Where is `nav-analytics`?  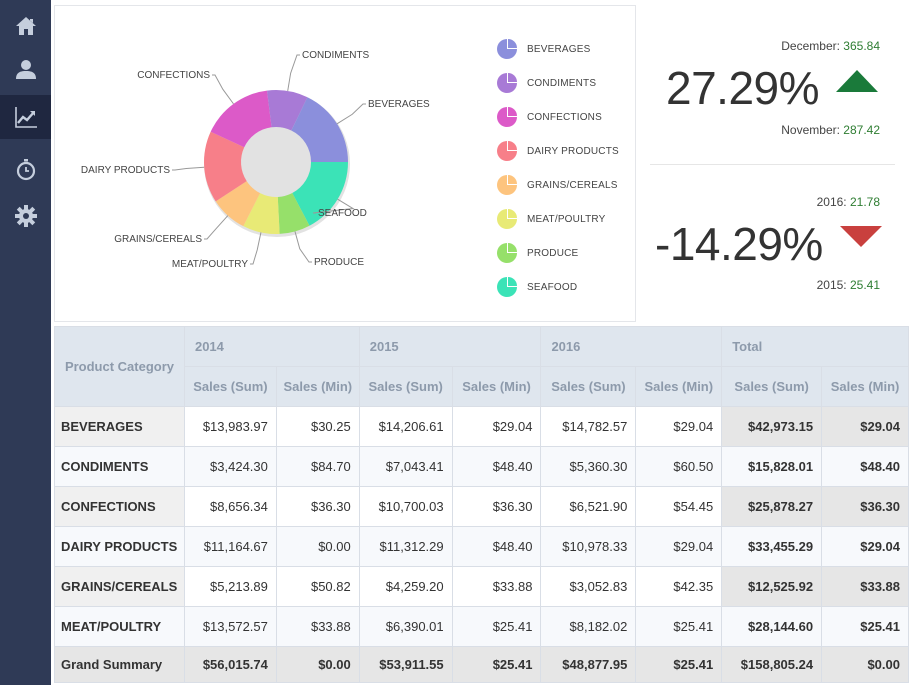 nav-analytics is located at coordinates (25, 117).